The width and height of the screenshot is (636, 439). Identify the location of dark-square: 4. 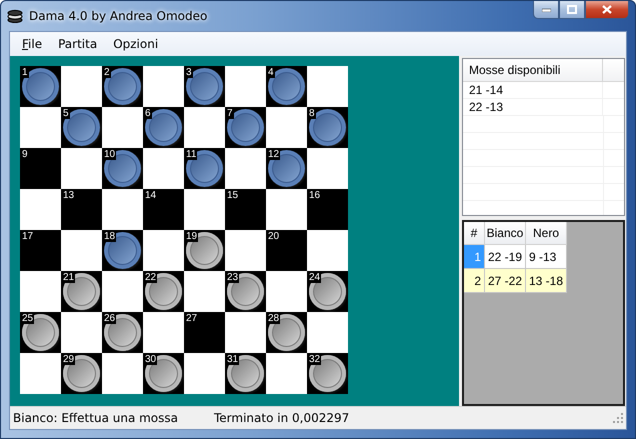
(286, 86).